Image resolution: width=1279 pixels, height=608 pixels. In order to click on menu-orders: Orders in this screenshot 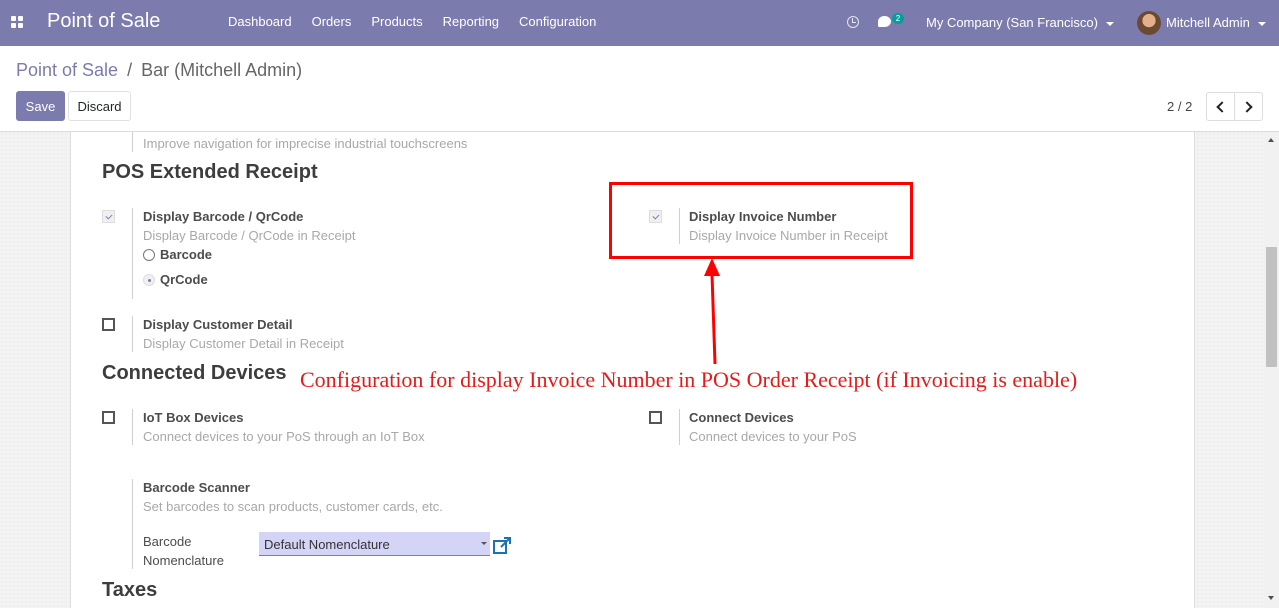, I will do `click(332, 21)`.